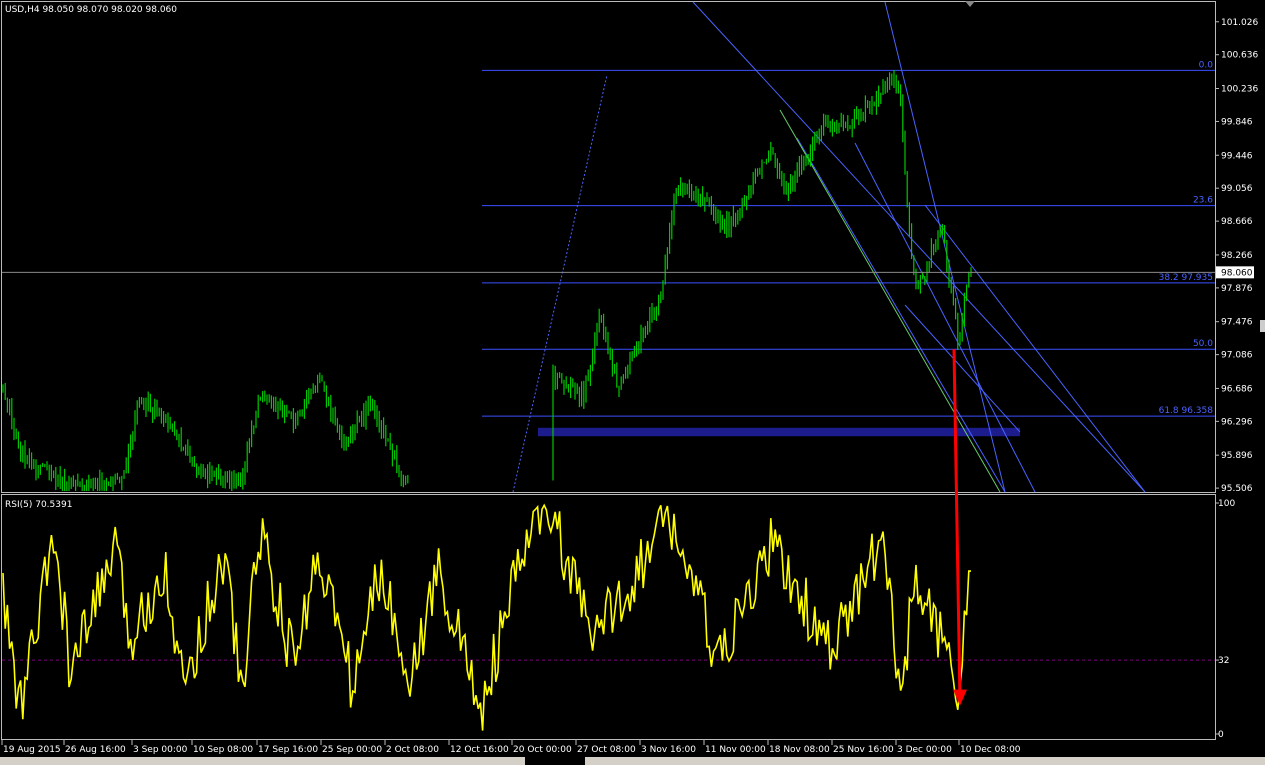 The image size is (1265, 765). I want to click on current-price-label: 98.060, so click(1237, 273).